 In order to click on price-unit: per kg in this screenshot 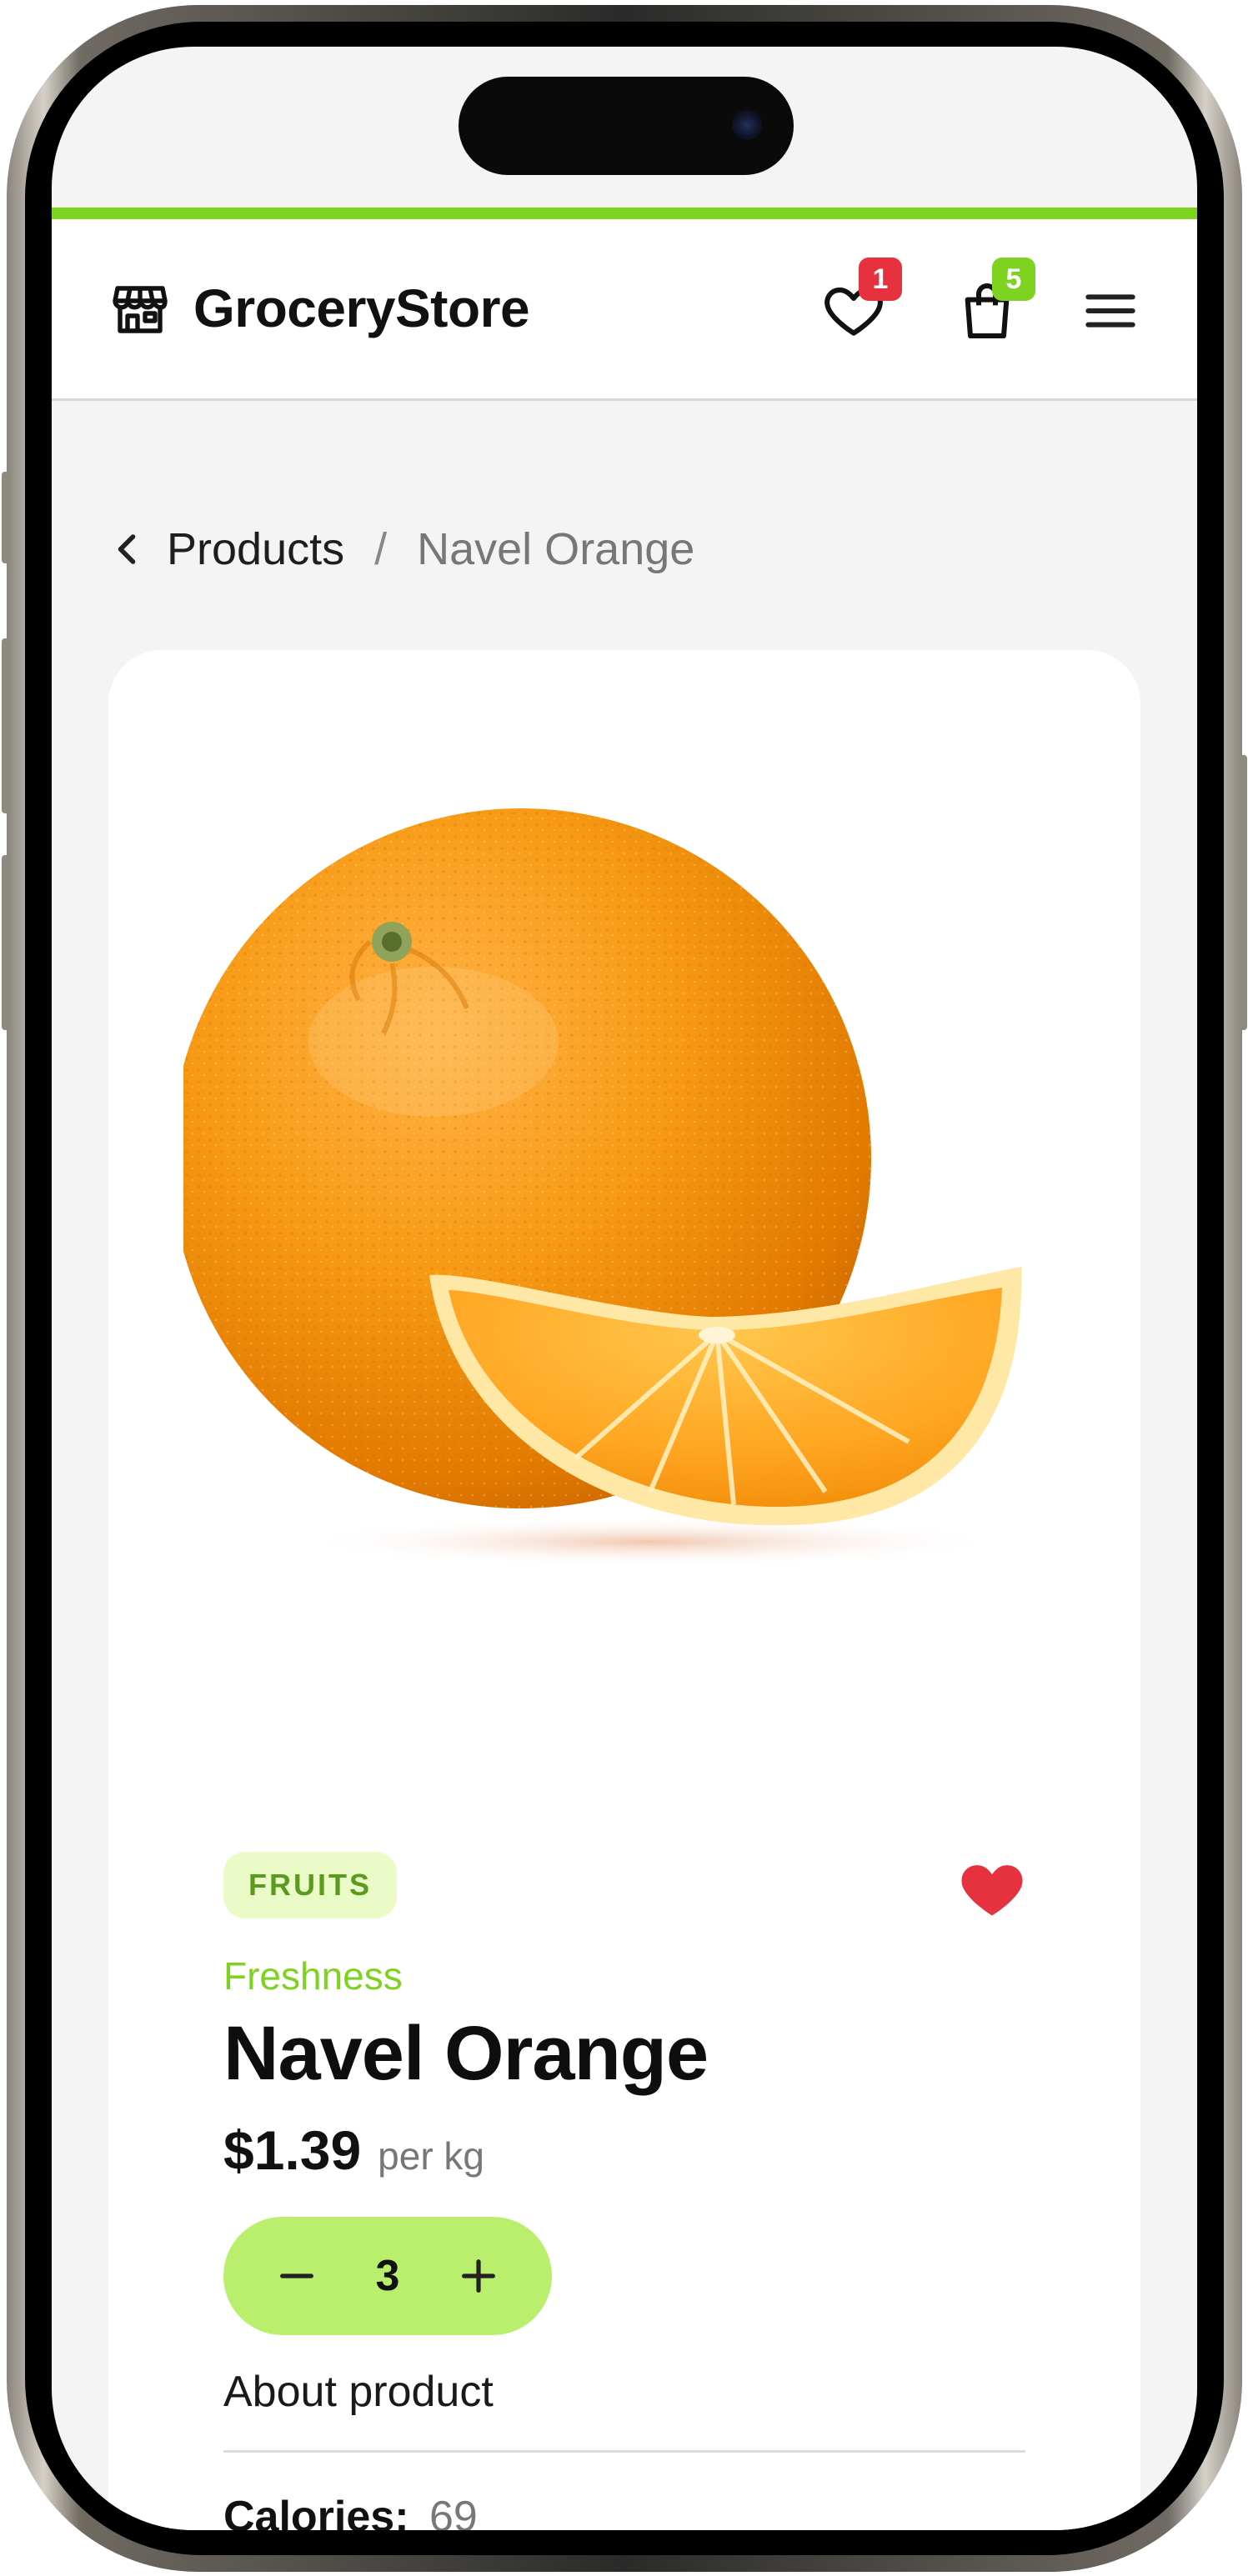, I will do `click(431, 2156)`.